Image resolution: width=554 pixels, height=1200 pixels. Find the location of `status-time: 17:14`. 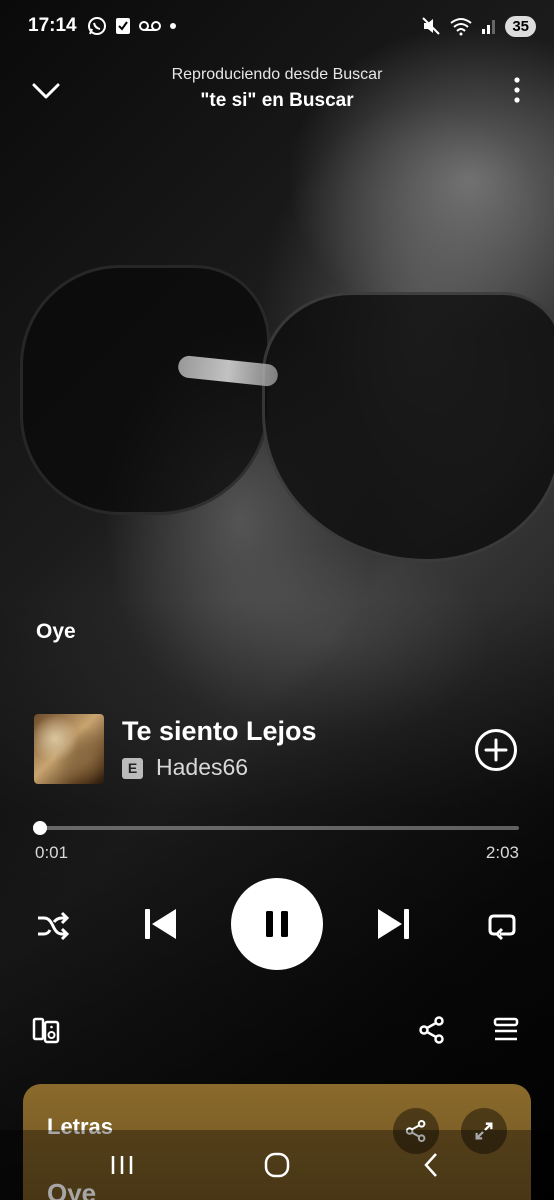

status-time: 17:14 is located at coordinates (52, 25).